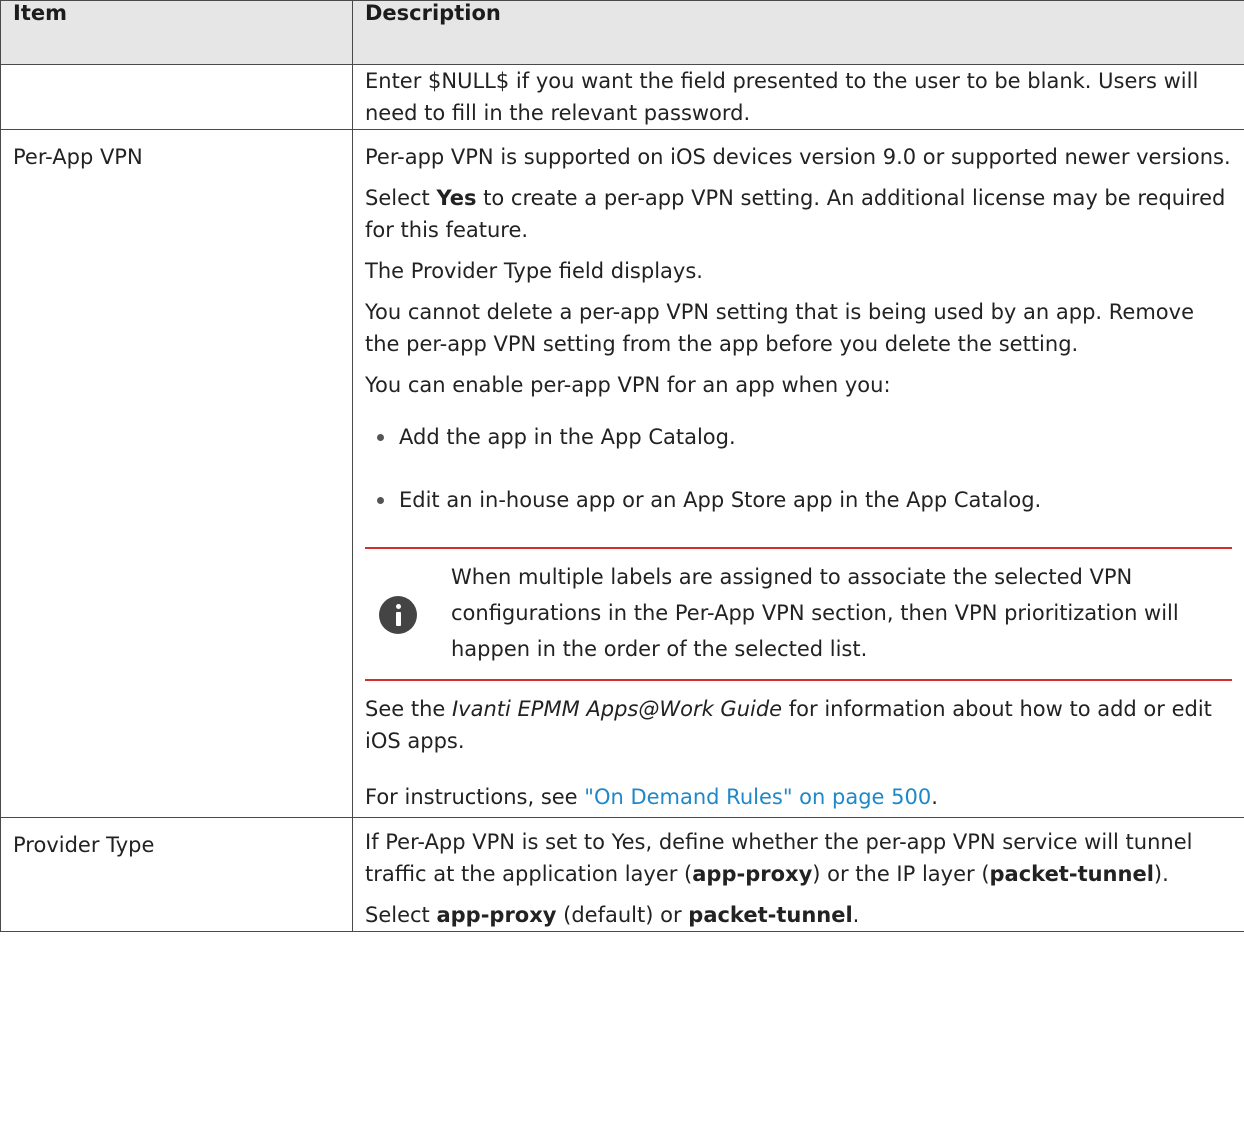 The width and height of the screenshot is (1244, 1147). Describe the element at coordinates (176, 97) in the screenshot. I see `row-item-empty` at that location.